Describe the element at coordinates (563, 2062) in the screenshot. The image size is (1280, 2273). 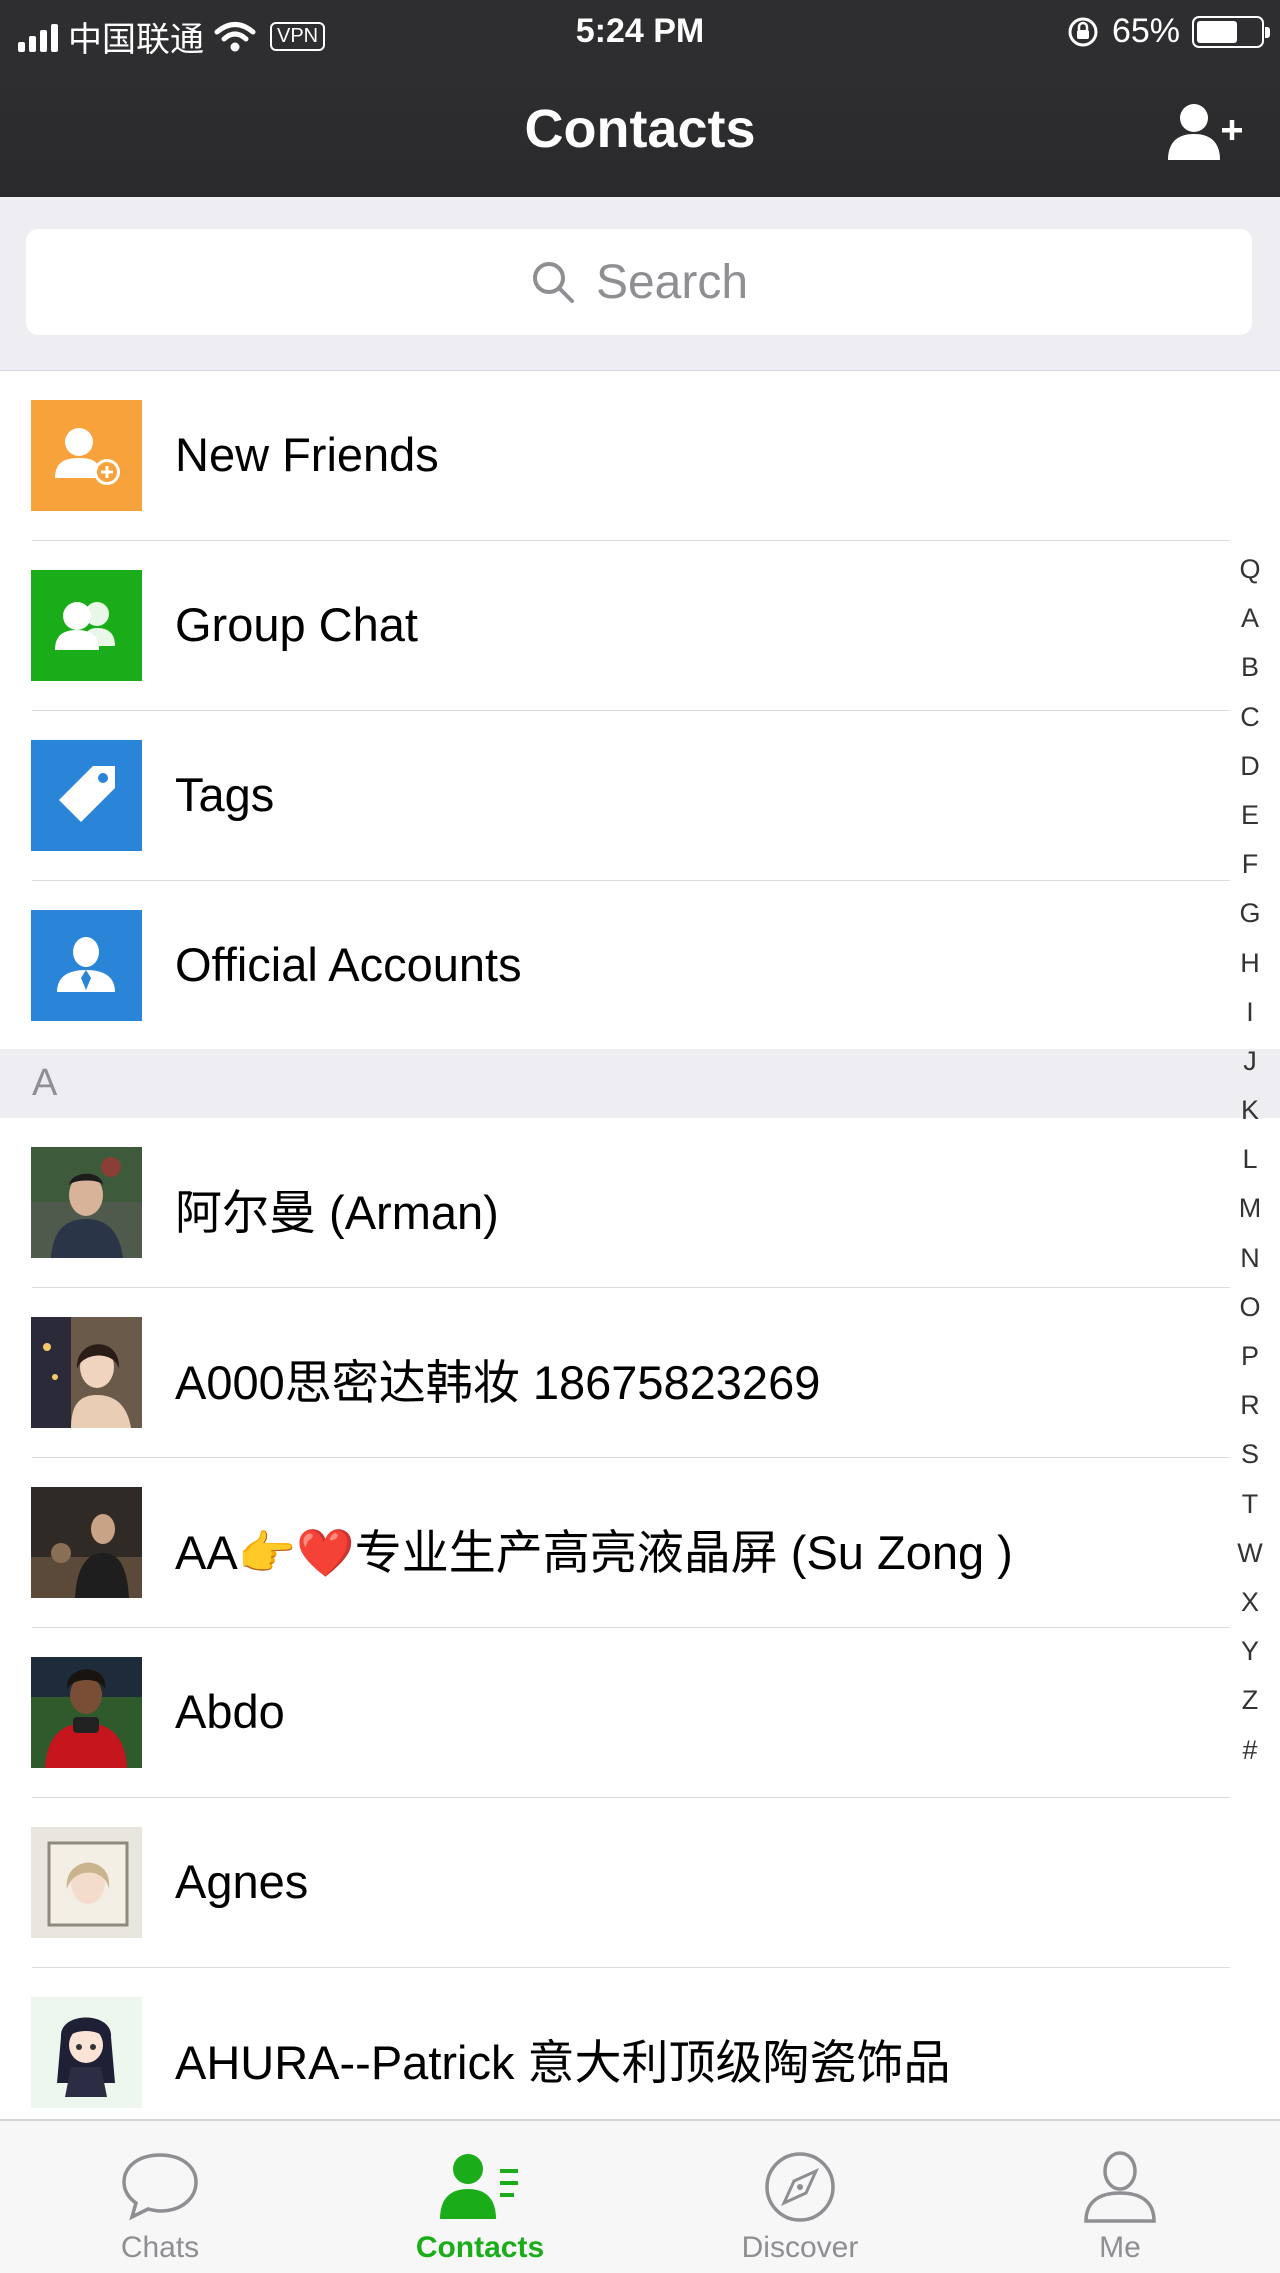
I see `contact-name: AHURA--Patrick 意大利顶级陶瓷饰品` at that location.